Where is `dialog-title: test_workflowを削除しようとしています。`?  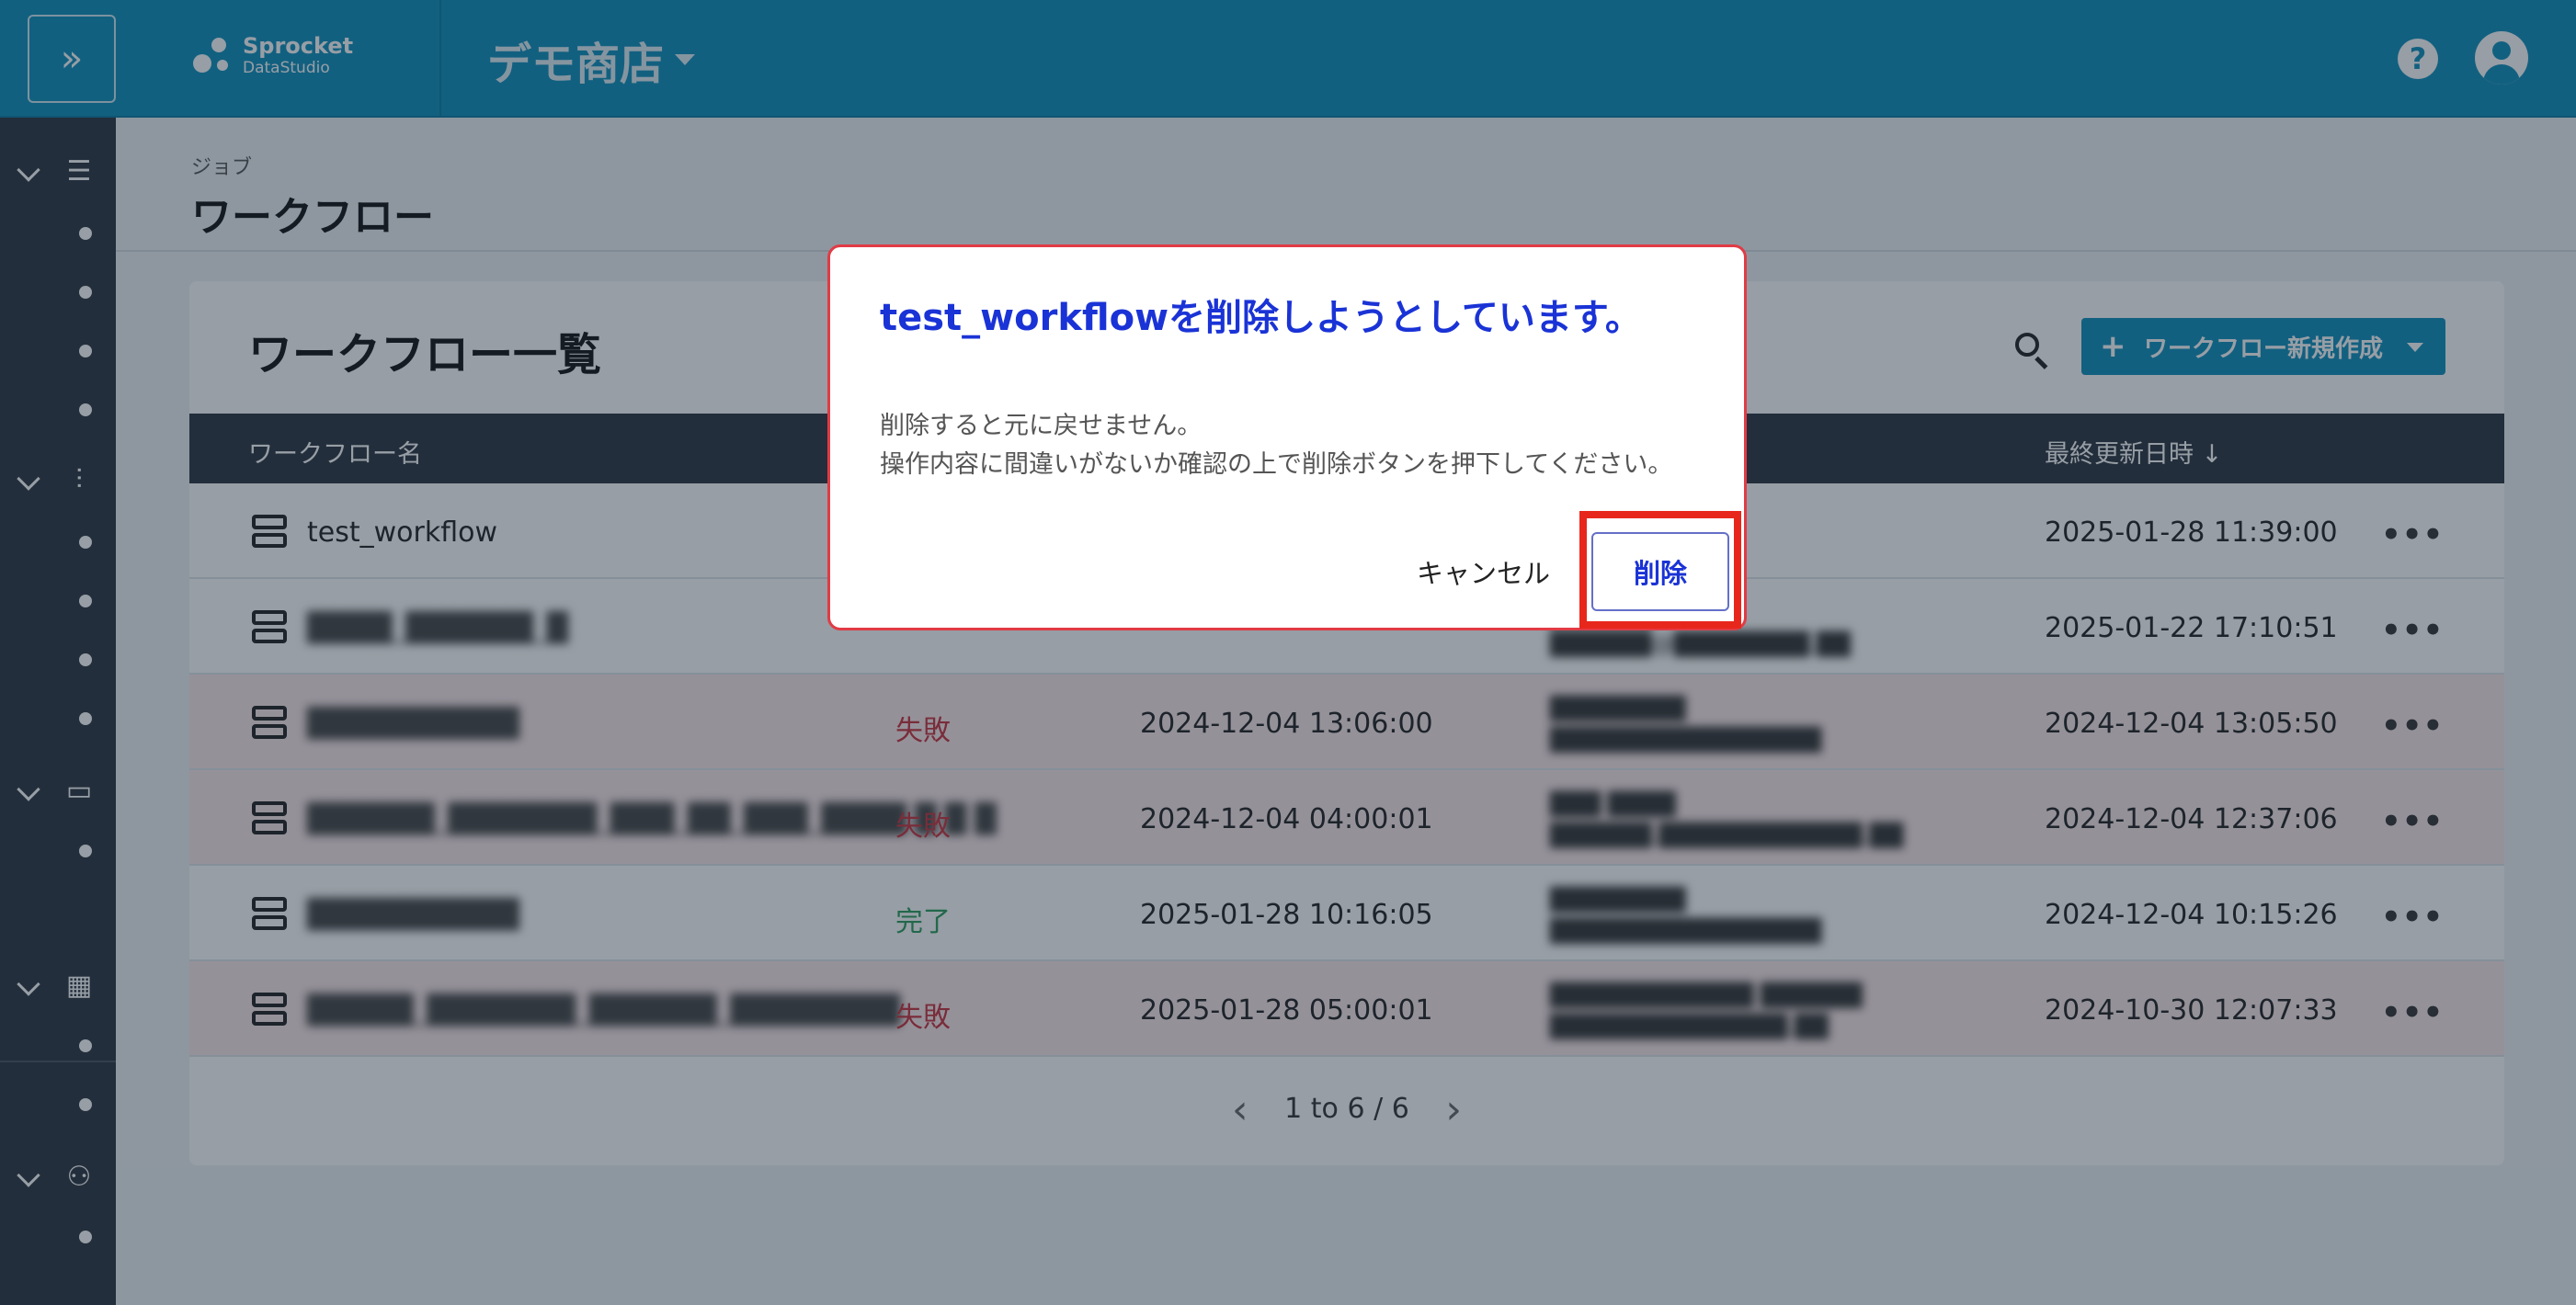 dialog-title: test_workflowを削除しようとしています。 is located at coordinates (1261, 318).